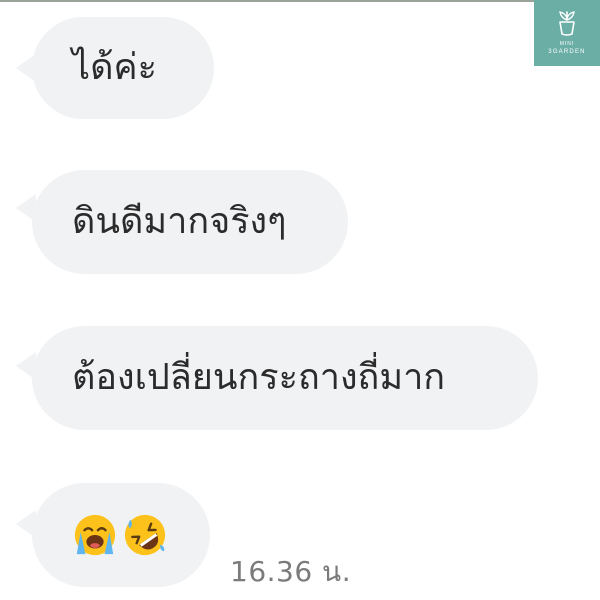 Image resolution: width=600 pixels, height=600 pixels. What do you see at coordinates (567, 52) in the screenshot?
I see `logo-text-line2: 3GARDEN` at bounding box center [567, 52].